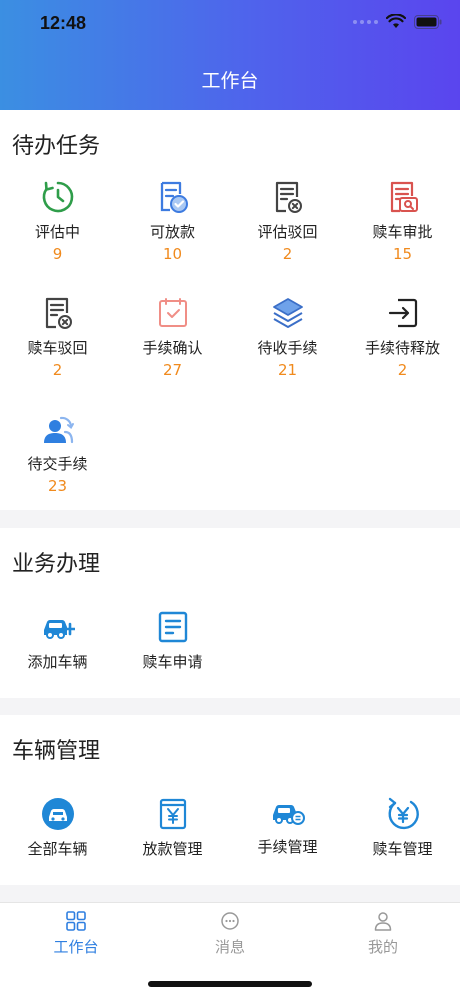 This screenshot has width=460, height=996. Describe the element at coordinates (59, 629) in the screenshot. I see `car-add-icon` at that location.